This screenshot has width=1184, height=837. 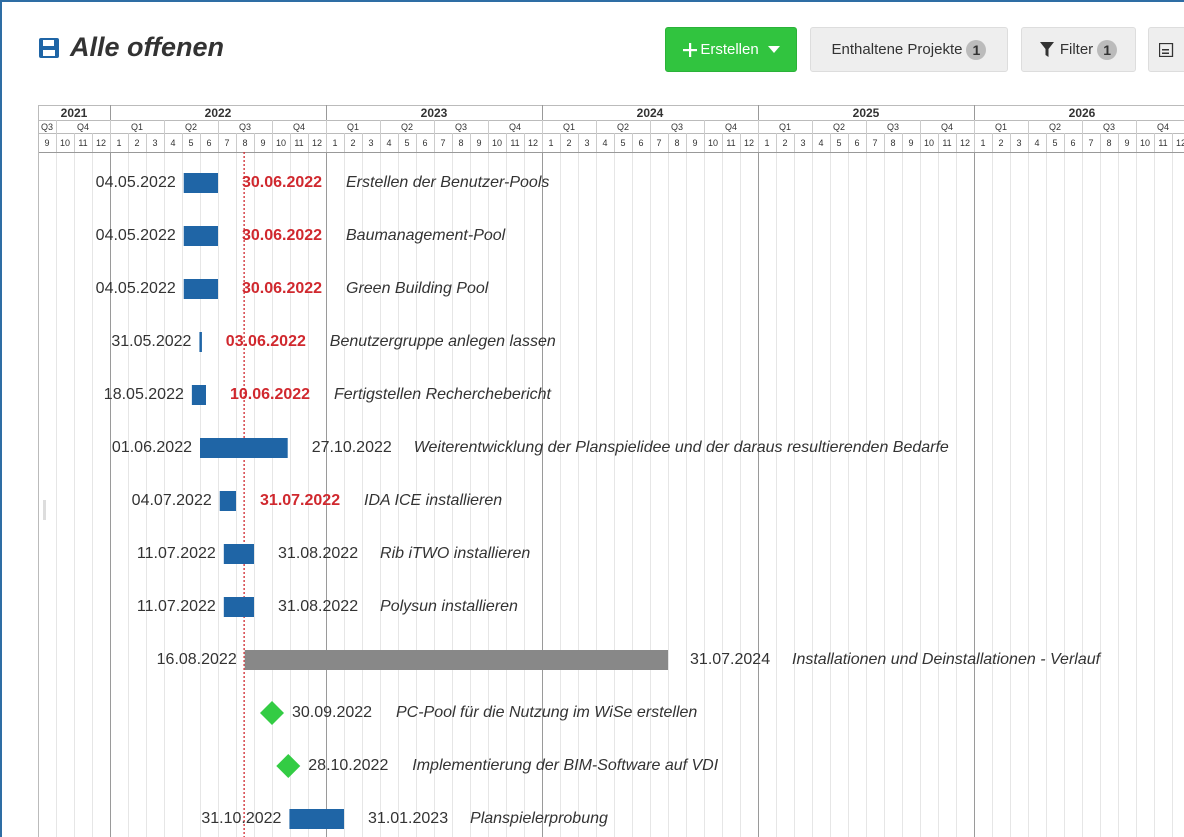 What do you see at coordinates (147, 47) in the screenshot?
I see `page-title: Alle offenen` at bounding box center [147, 47].